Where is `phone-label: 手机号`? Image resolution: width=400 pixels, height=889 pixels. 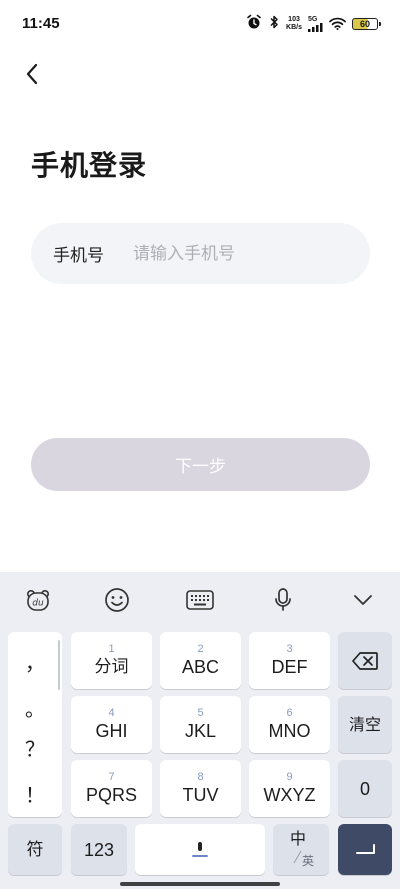
phone-label: 手机号 is located at coordinates (78, 256).